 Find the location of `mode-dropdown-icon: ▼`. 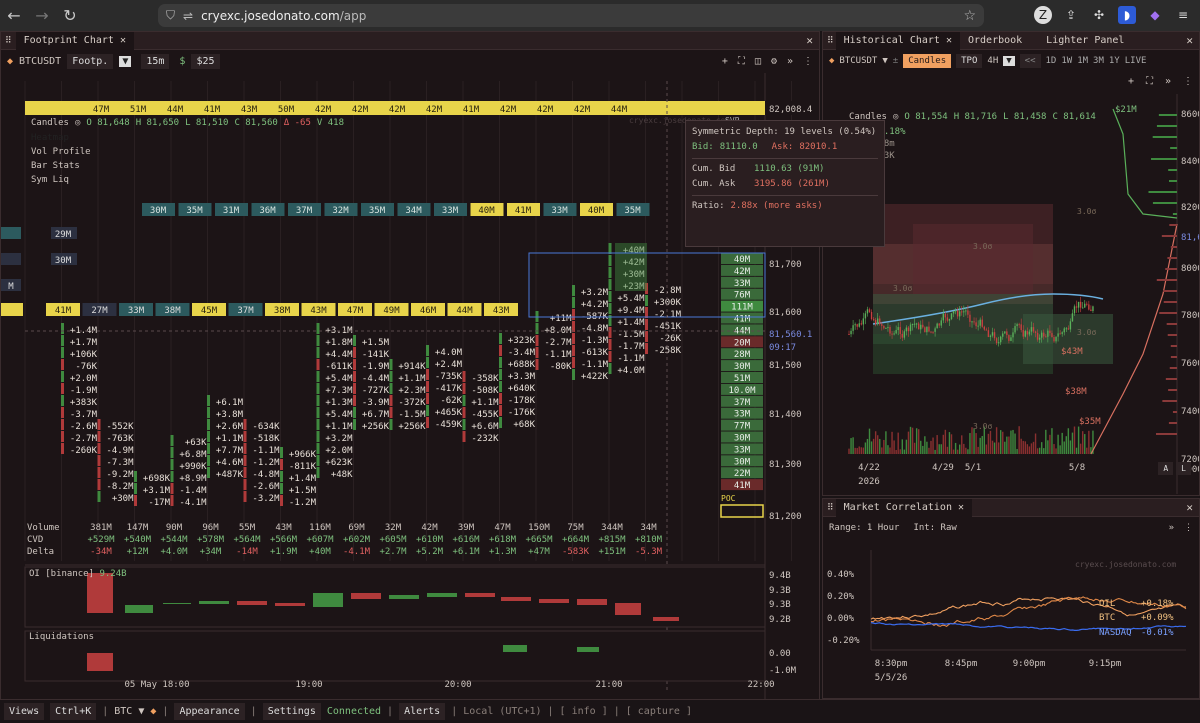

mode-dropdown-icon: ▼ is located at coordinates (125, 61).